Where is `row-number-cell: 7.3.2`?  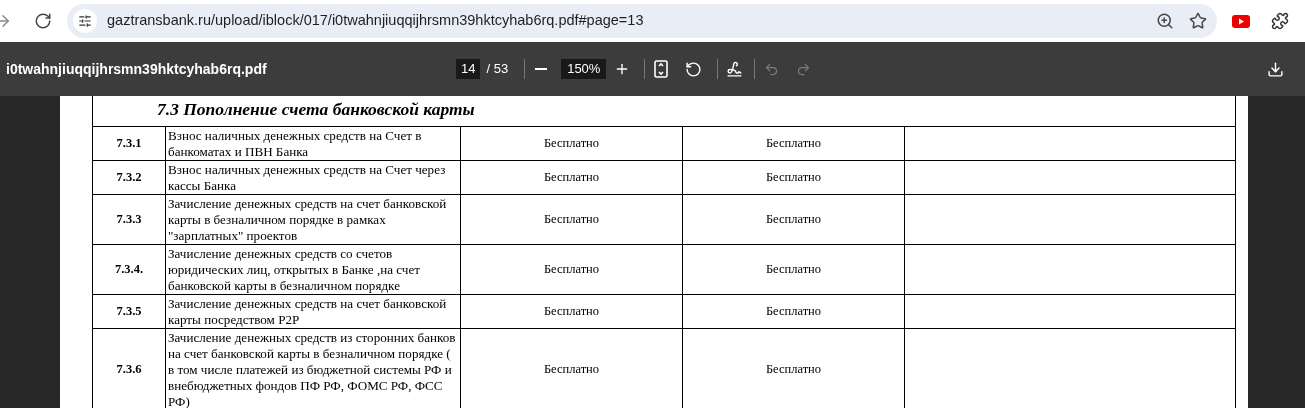
row-number-cell: 7.3.2 is located at coordinates (129, 177).